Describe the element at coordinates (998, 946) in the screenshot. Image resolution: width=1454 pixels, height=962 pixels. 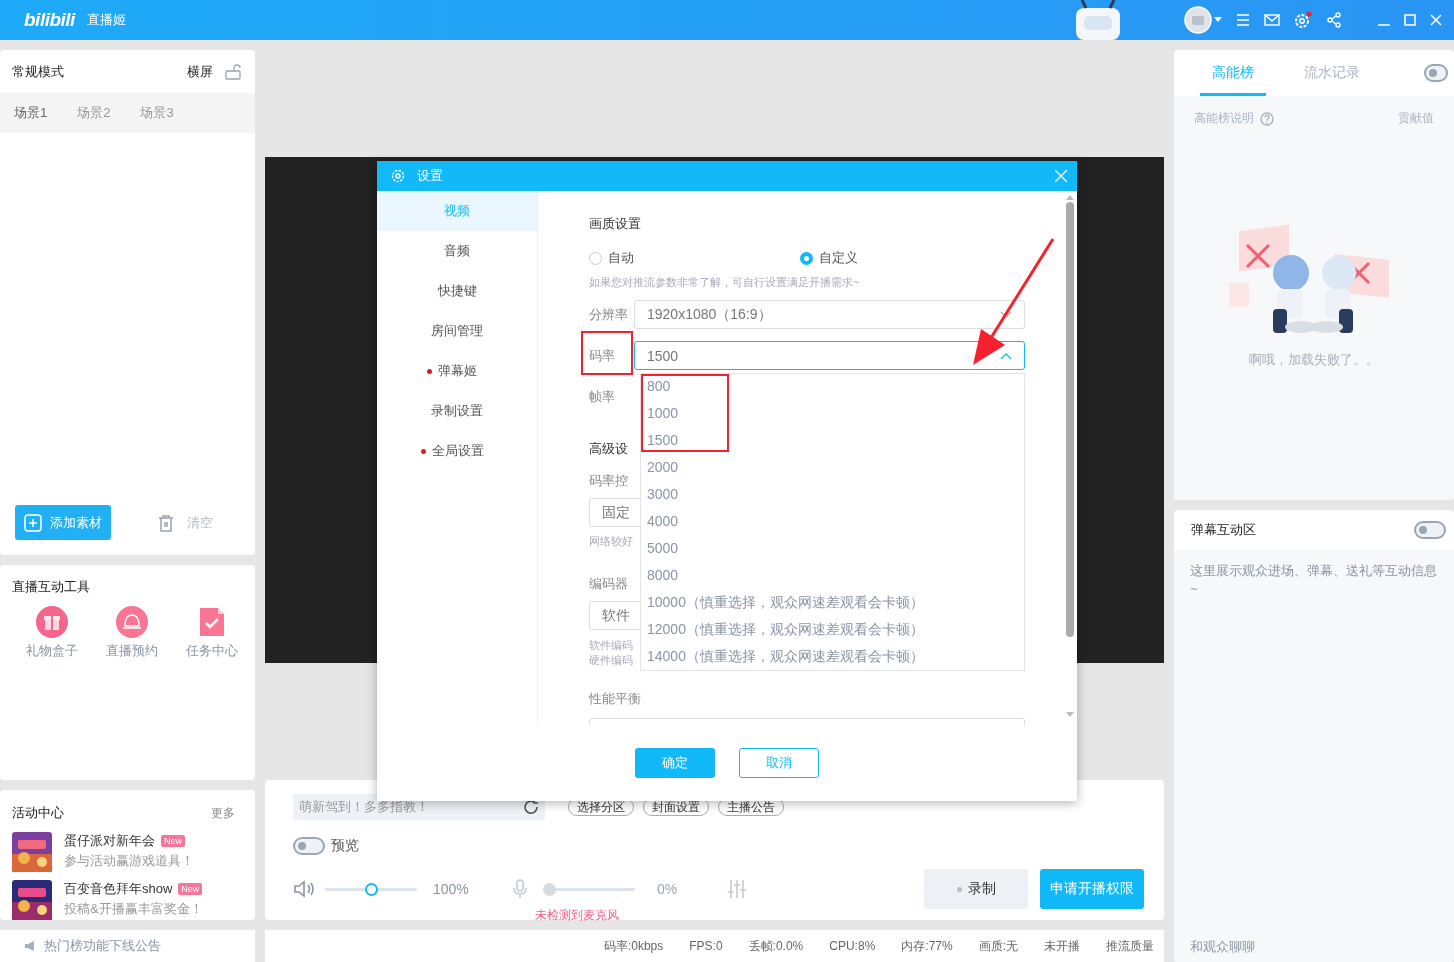
I see `status-item: 画质:无` at that location.